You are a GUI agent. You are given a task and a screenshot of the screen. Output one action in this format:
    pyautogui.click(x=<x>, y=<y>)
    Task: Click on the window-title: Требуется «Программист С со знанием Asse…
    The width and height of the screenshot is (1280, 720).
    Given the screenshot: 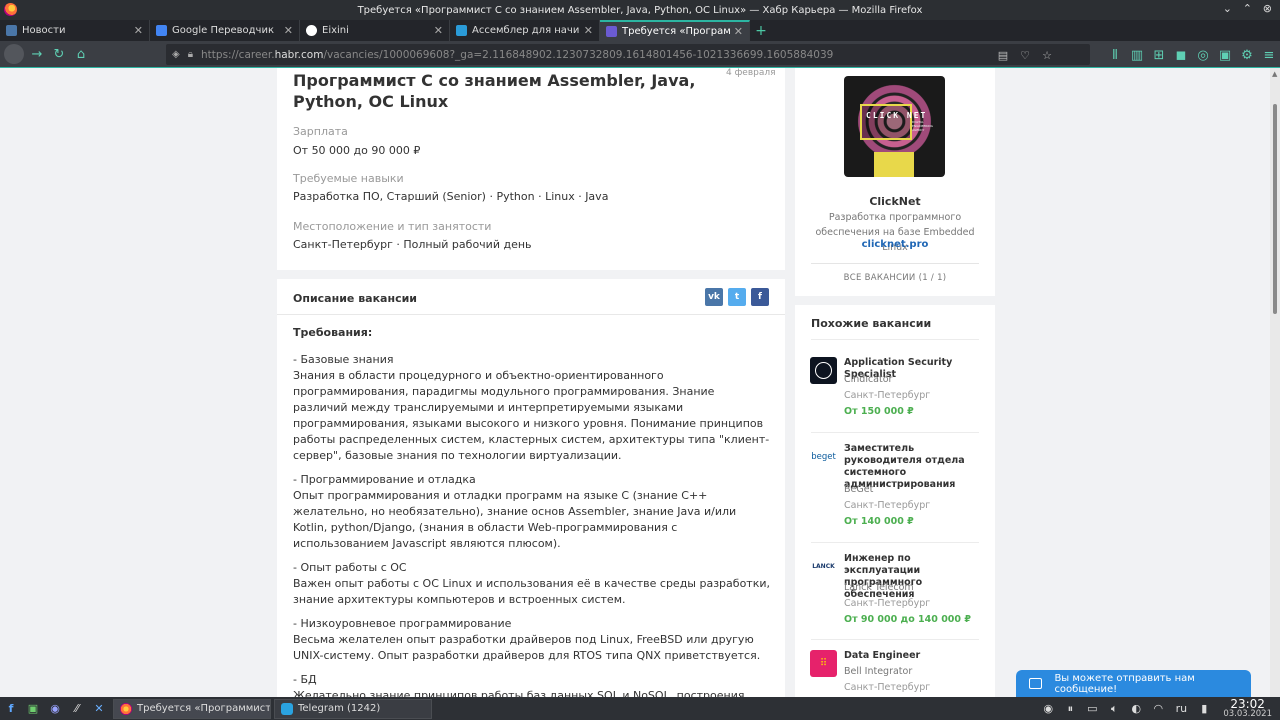 What is the action you would take?
    pyautogui.click(x=640, y=10)
    